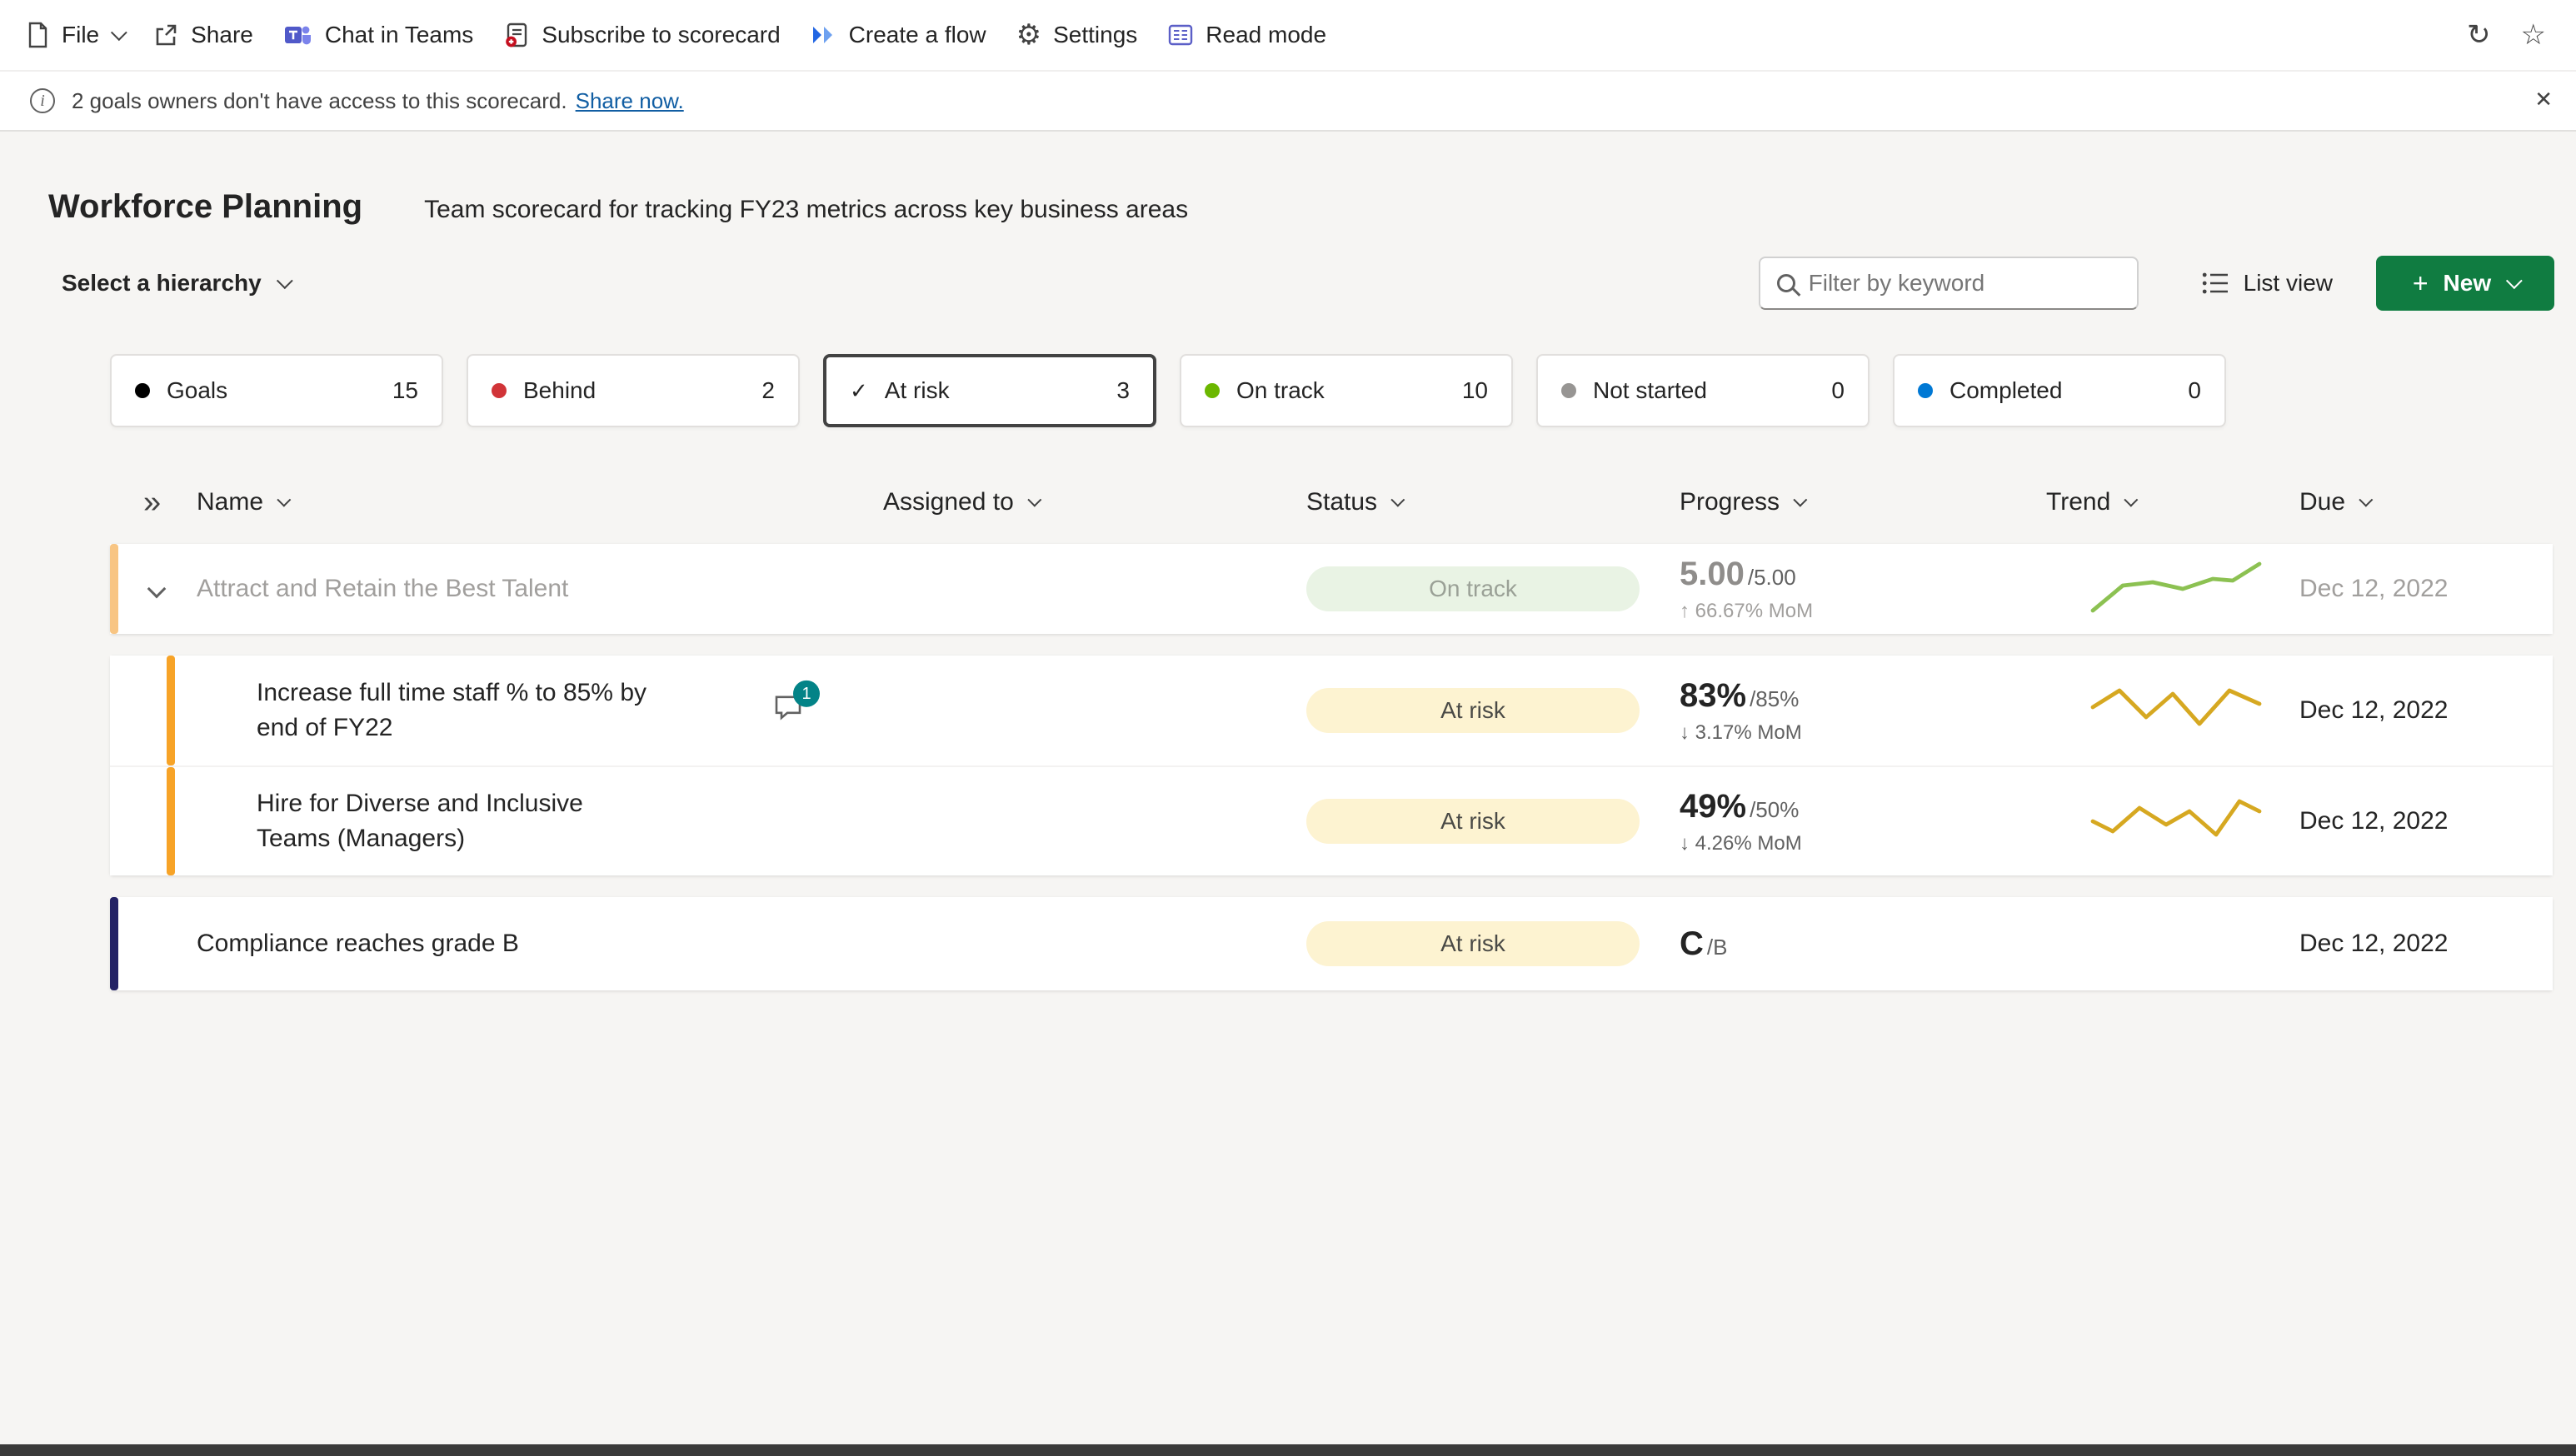  I want to click on read-mode-label: Read mode, so click(1266, 34).